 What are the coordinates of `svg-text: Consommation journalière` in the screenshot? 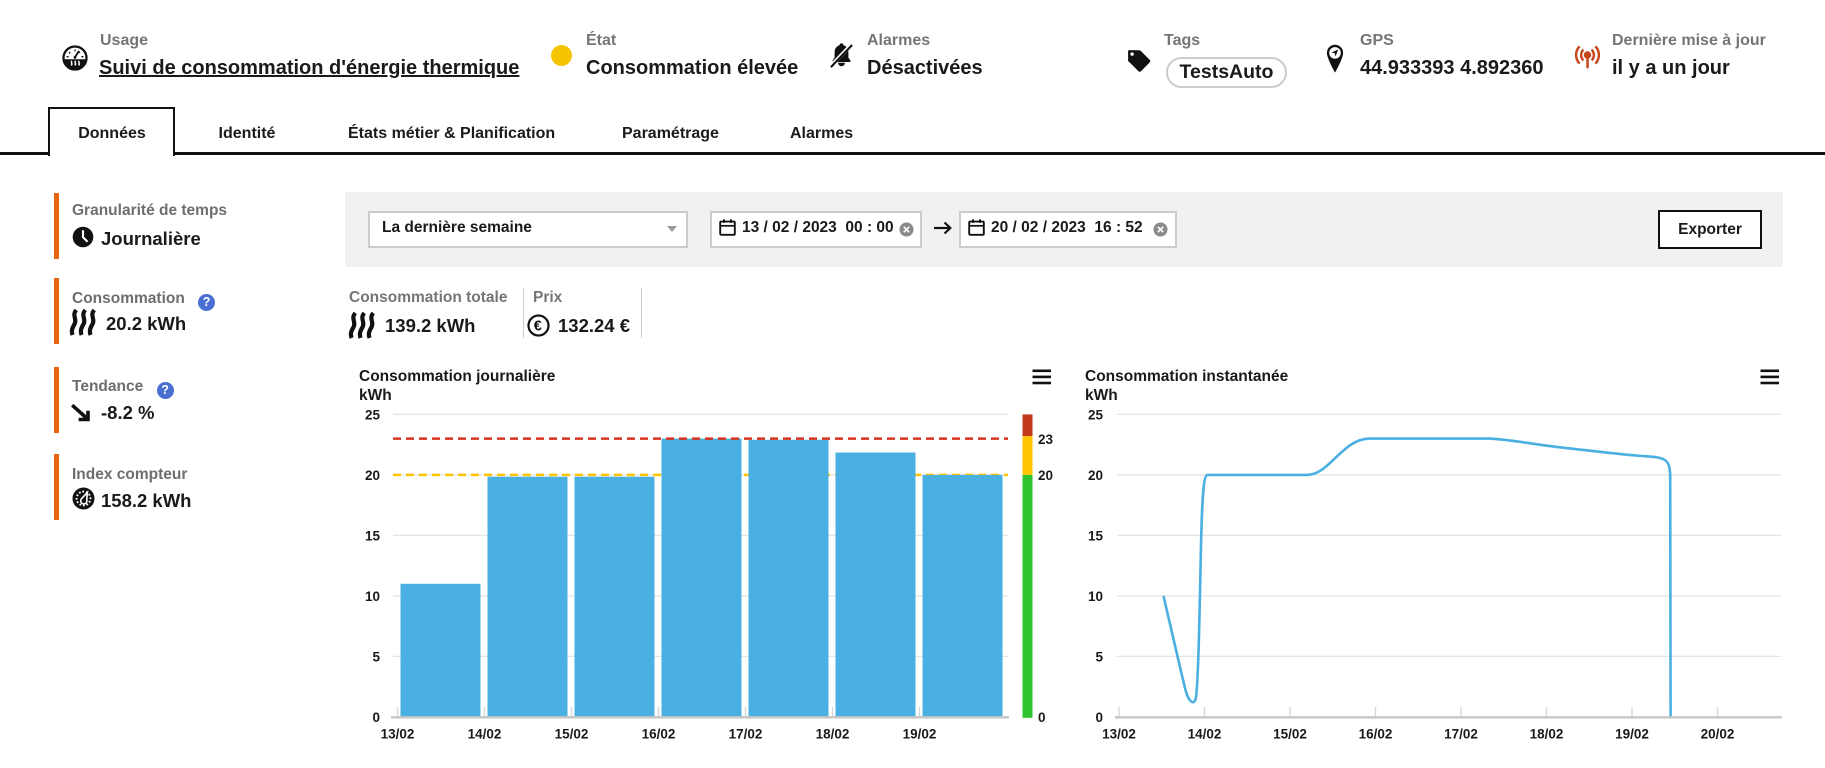 It's located at (457, 376).